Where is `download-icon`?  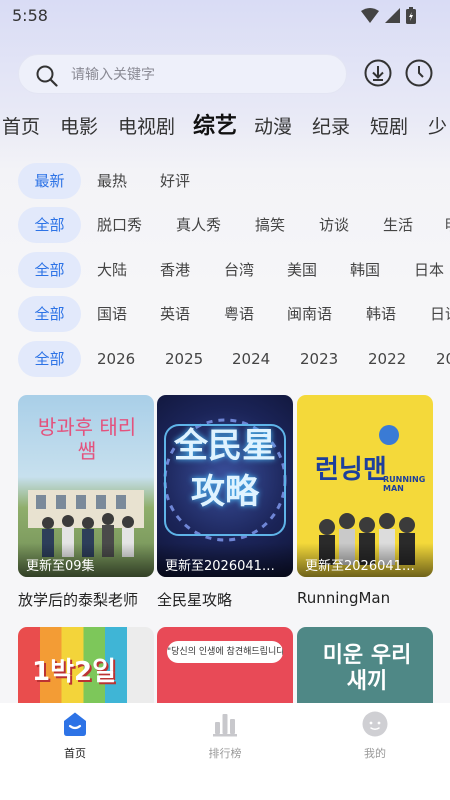
download-icon is located at coordinates (378, 73).